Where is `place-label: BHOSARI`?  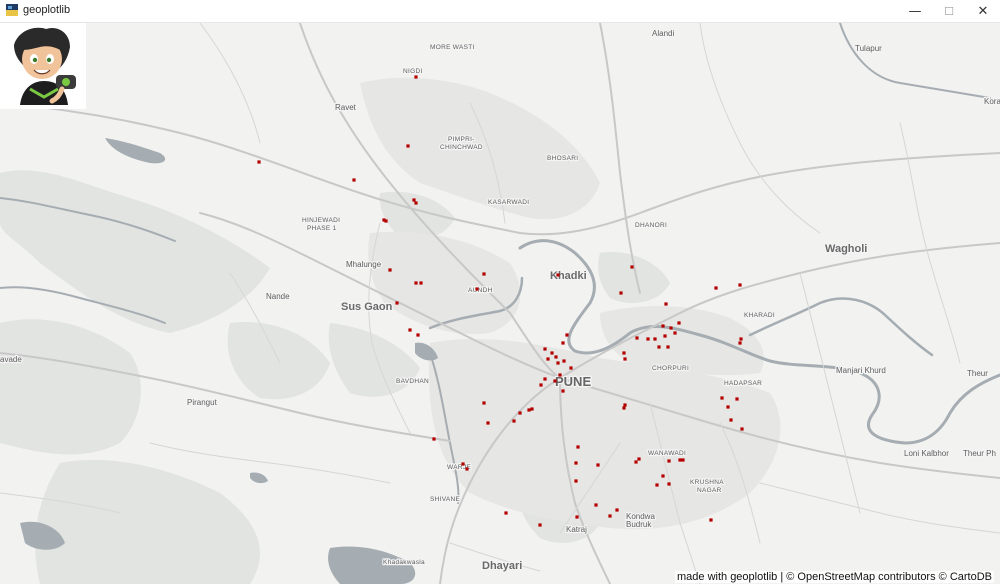
place-label: BHOSARI is located at coordinates (562, 158).